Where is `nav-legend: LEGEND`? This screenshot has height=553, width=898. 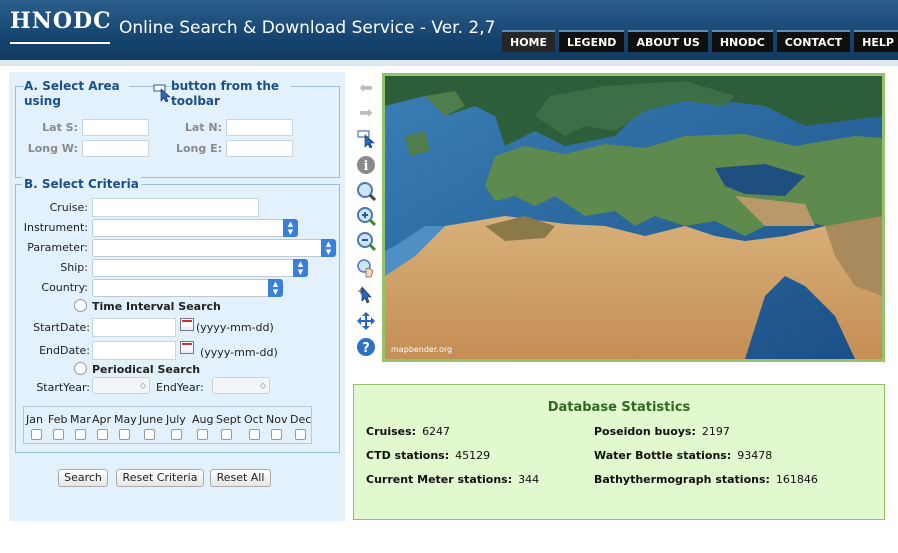
nav-legend: LEGEND is located at coordinates (592, 41).